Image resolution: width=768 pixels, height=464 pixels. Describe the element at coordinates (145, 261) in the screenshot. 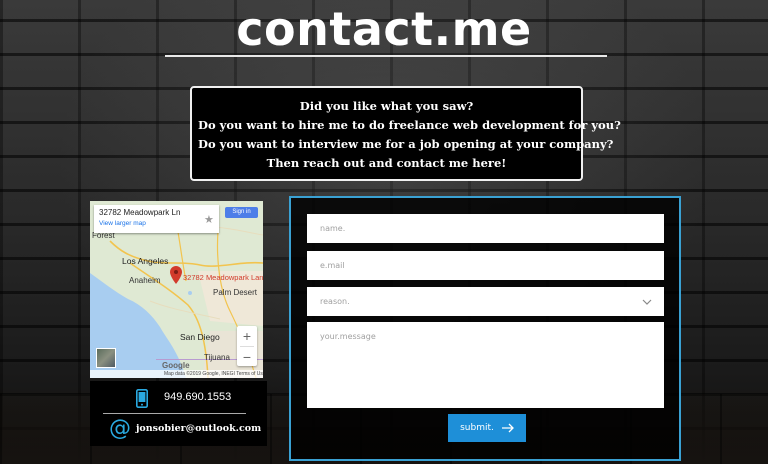

I see `map-label-los-angeles: Los Angeles` at that location.